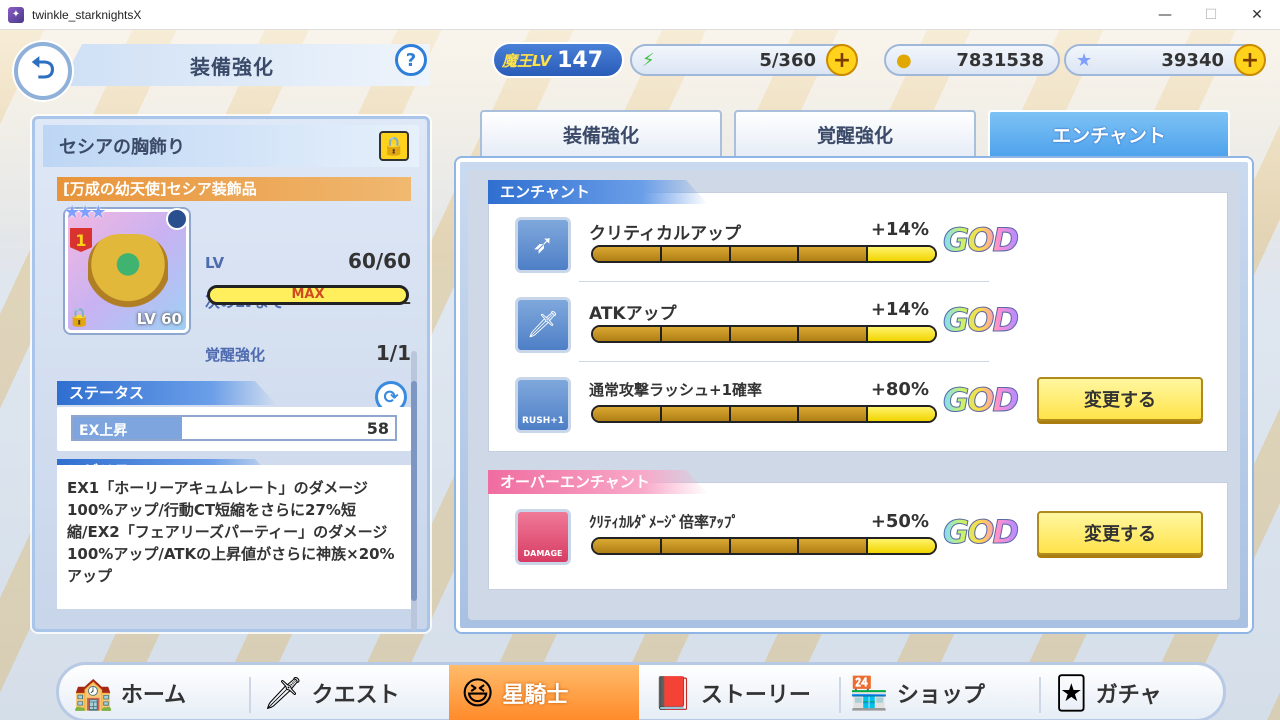 The height and width of the screenshot is (720, 1280). I want to click on awaken-label: 覚醒強化, so click(235, 355).